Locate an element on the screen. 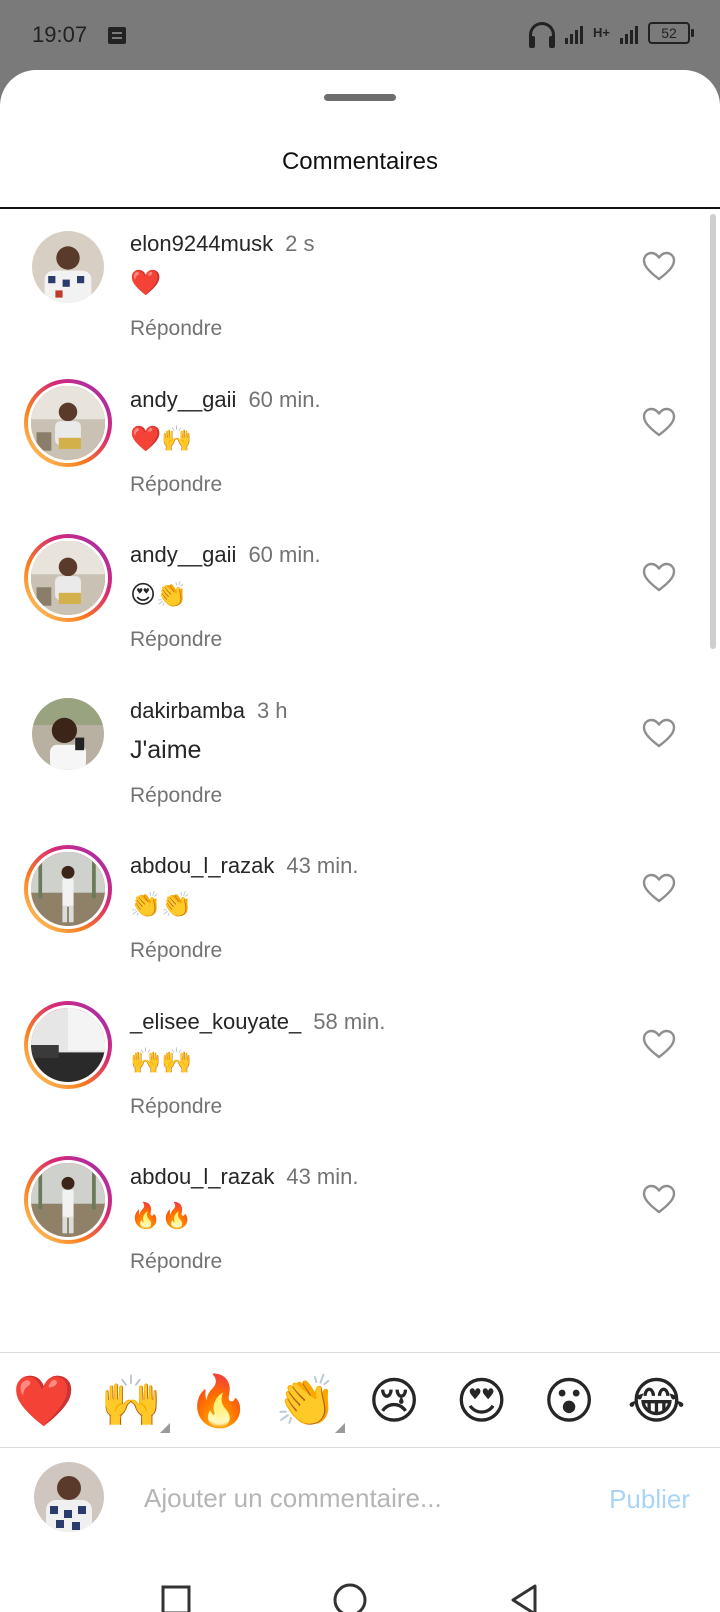 This screenshot has height=1612, width=720. comment-composer: Publier is located at coordinates (360, 1498).